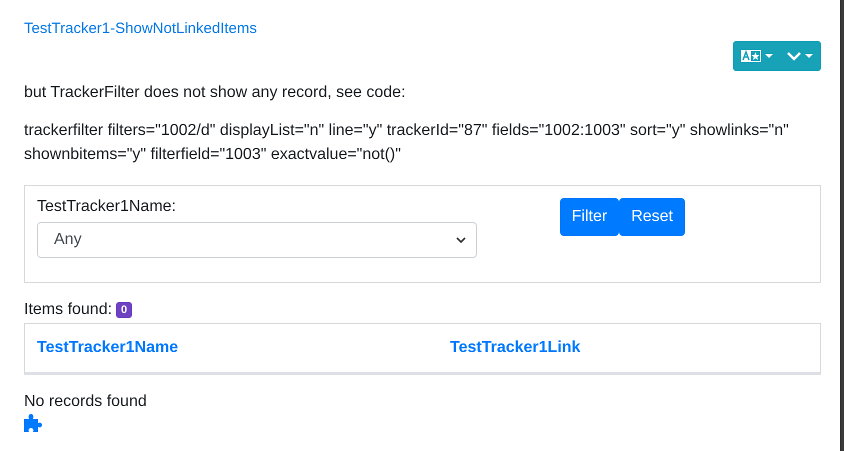 The width and height of the screenshot is (844, 451). Describe the element at coordinates (652, 217) in the screenshot. I see `filter-button: Reset` at that location.